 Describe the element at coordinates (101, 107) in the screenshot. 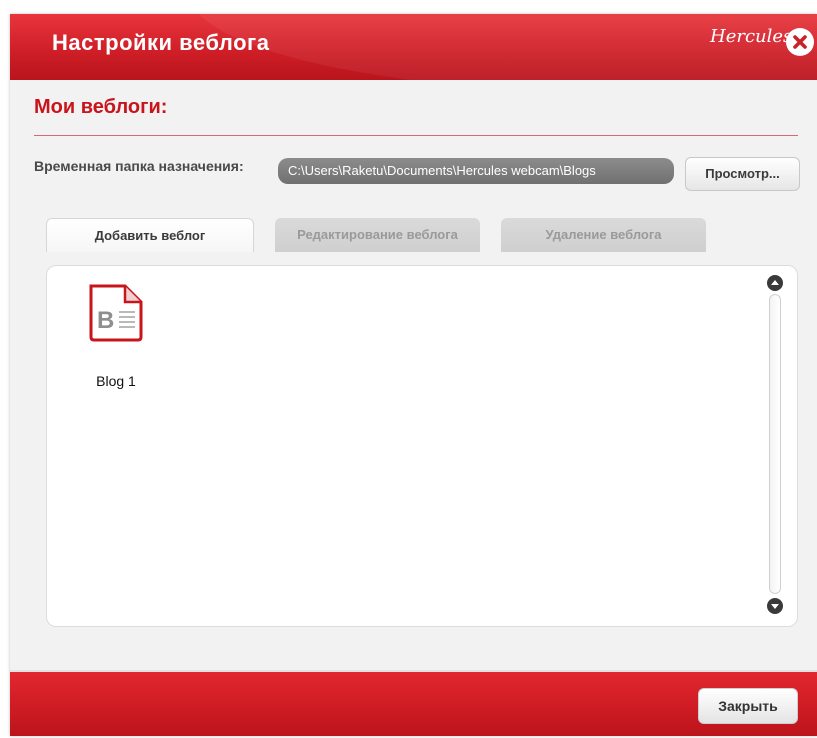

I see `section-title: Мои веблоги:` at that location.